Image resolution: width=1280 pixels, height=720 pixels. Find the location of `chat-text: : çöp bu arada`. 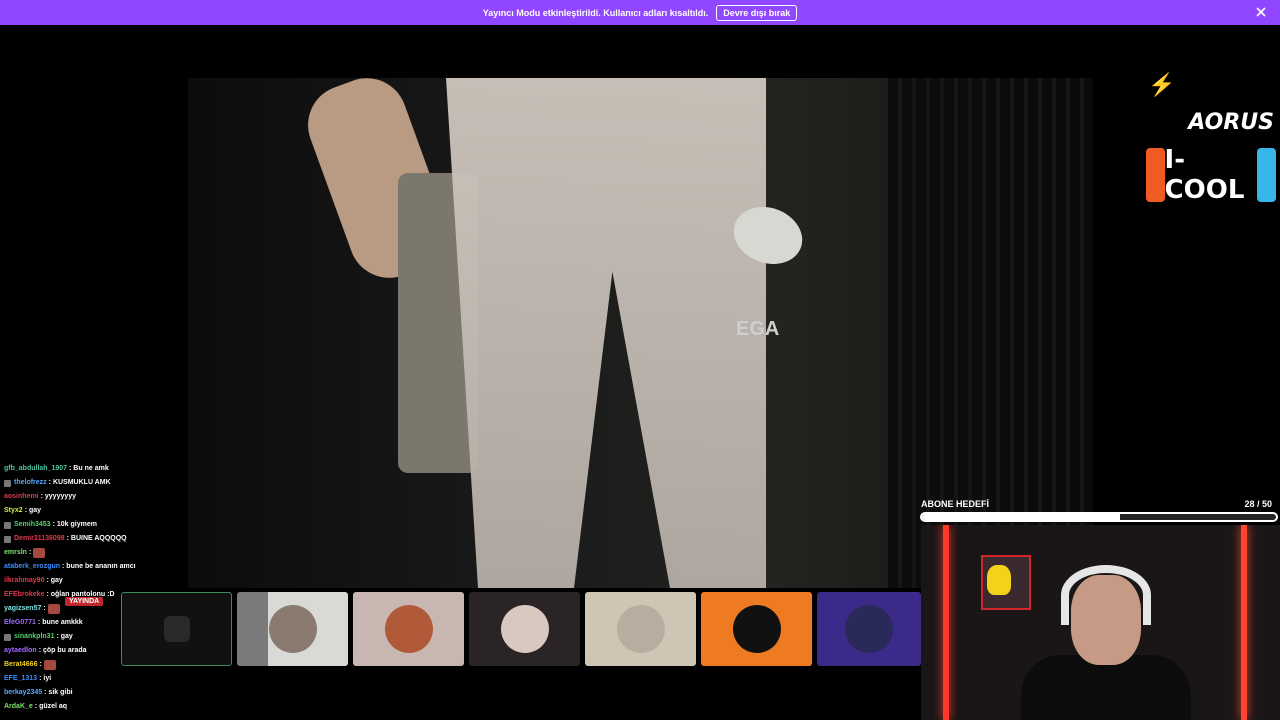

chat-text: : çöp bu arada is located at coordinates (62, 650).